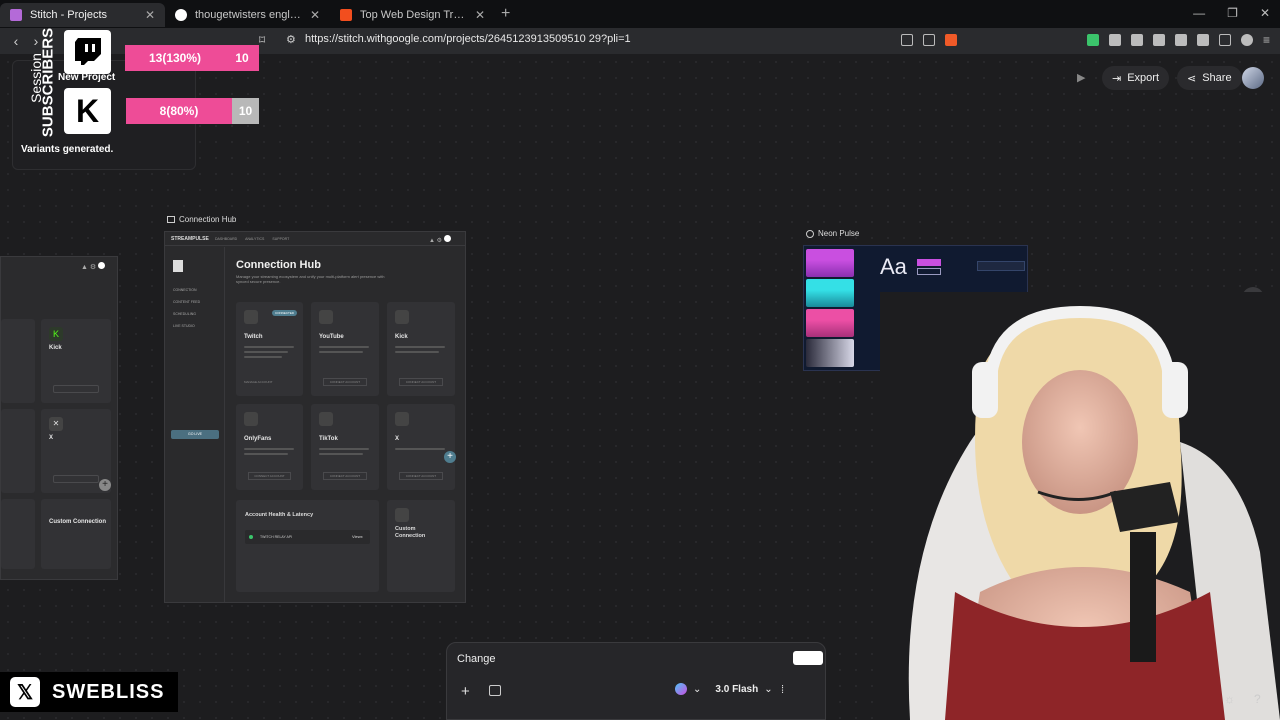 The image size is (1280, 720). I want to click on cast-icon, so click(906, 40).